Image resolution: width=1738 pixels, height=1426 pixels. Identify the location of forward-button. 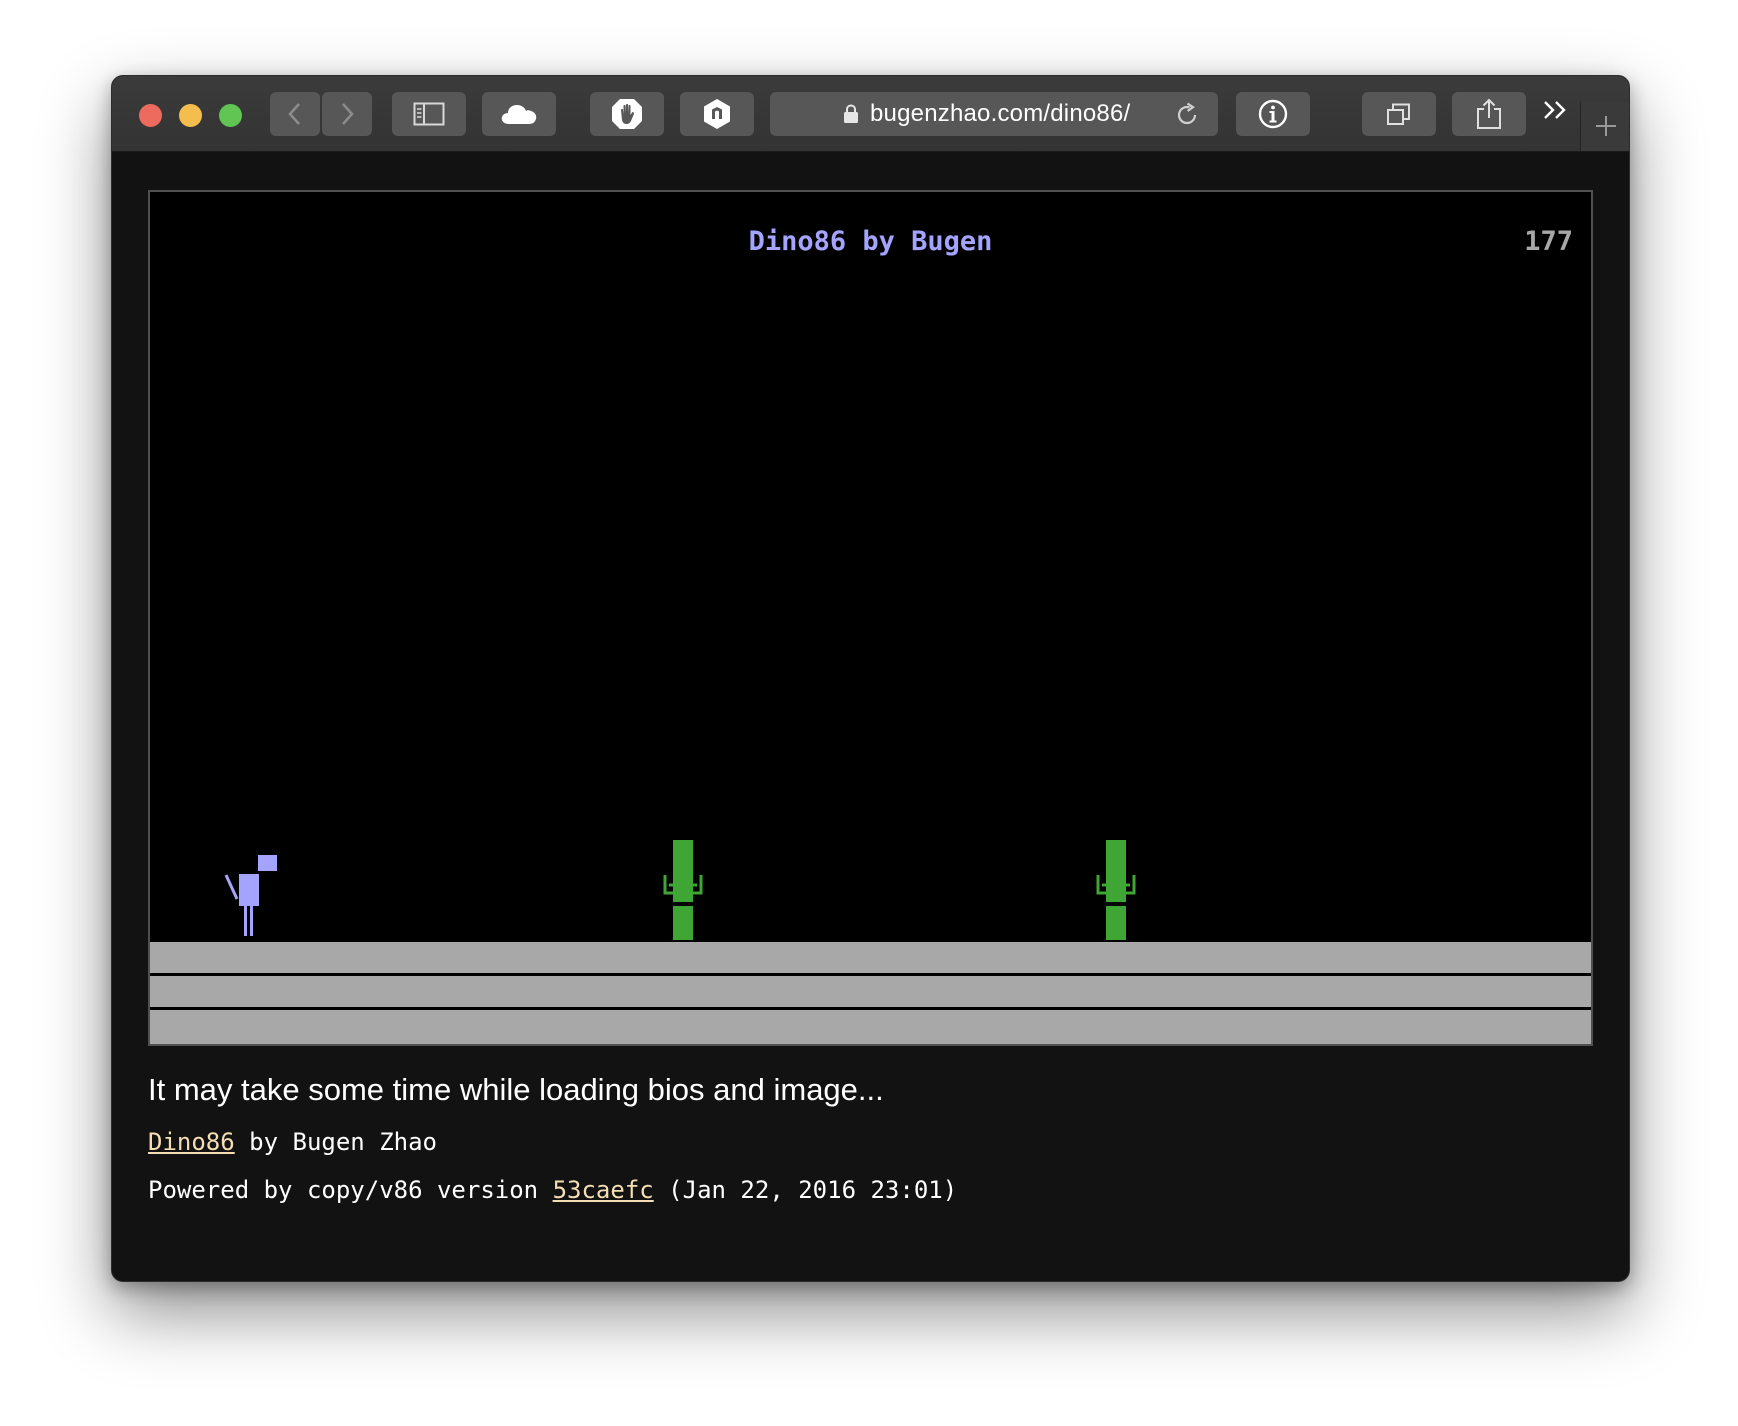
(347, 114).